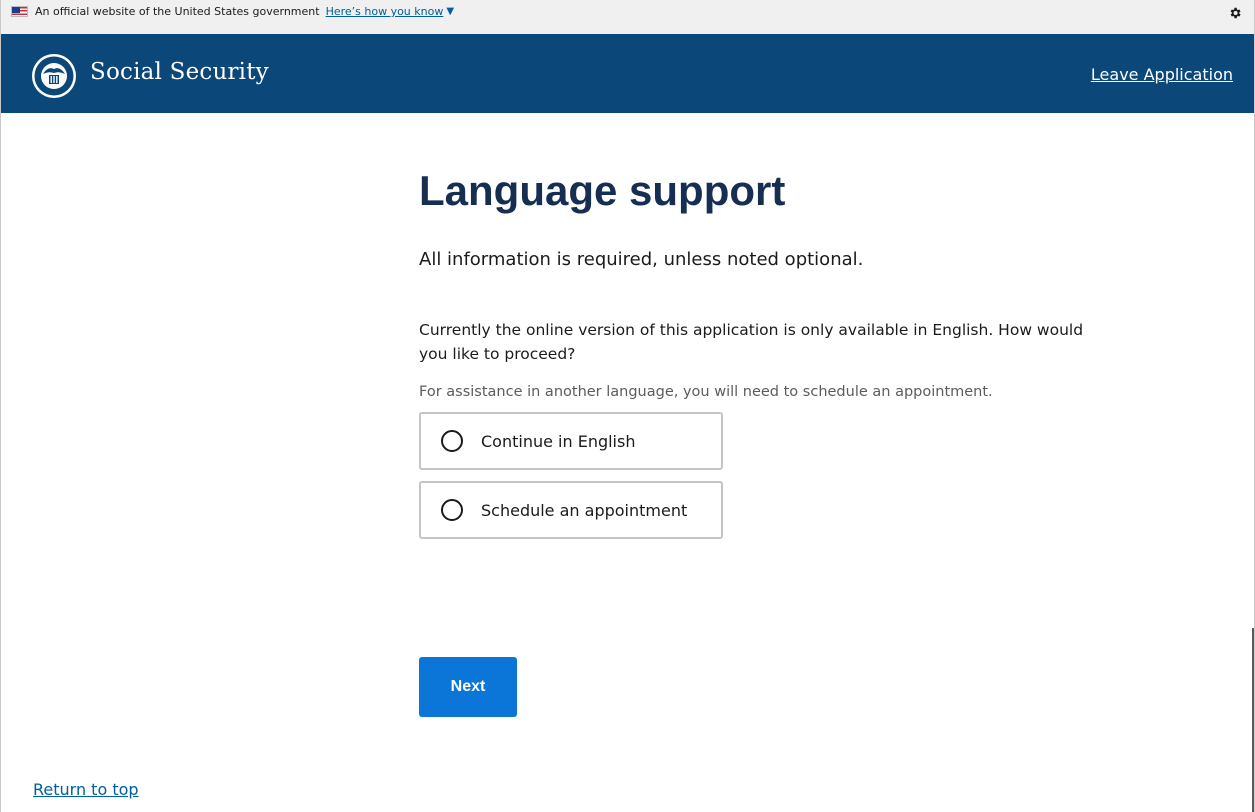 The width and height of the screenshot is (1255, 812). Describe the element at coordinates (16, 10) in the screenshot. I see `flag-canton` at that location.